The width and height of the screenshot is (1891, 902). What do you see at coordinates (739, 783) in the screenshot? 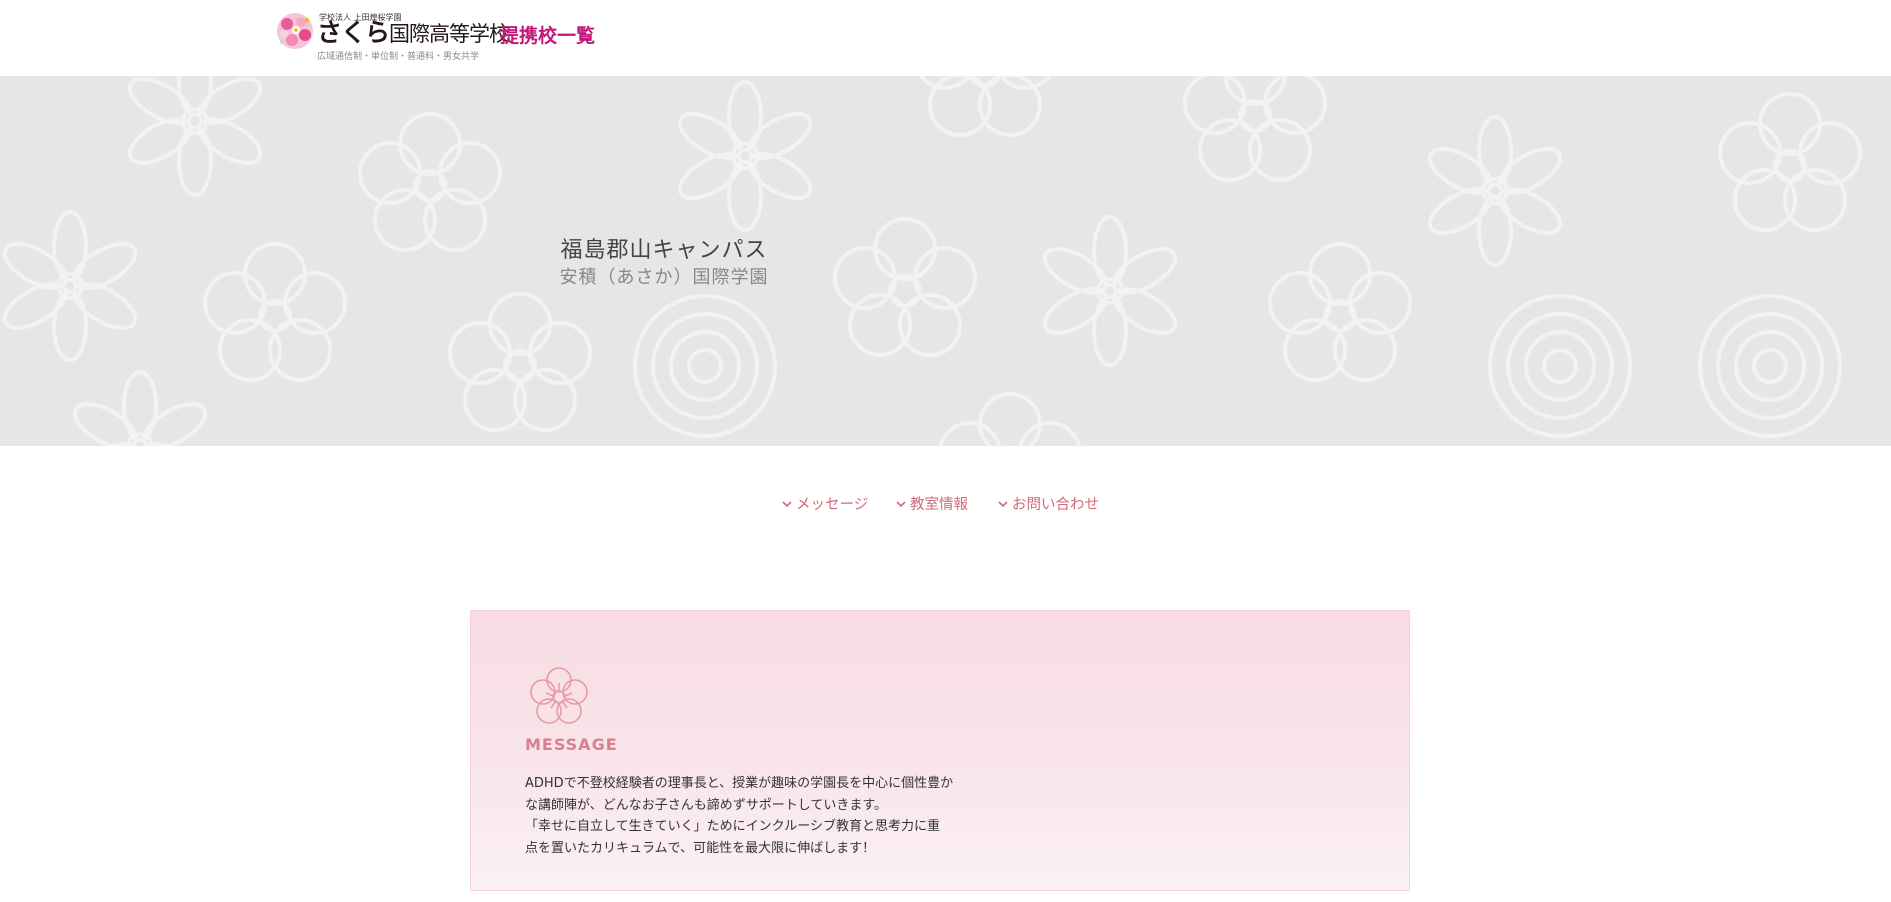
I see `message-line: ADHDで不登校経験者の理事長と、授業が趣味の学園長を中心に個性豊か` at bounding box center [739, 783].